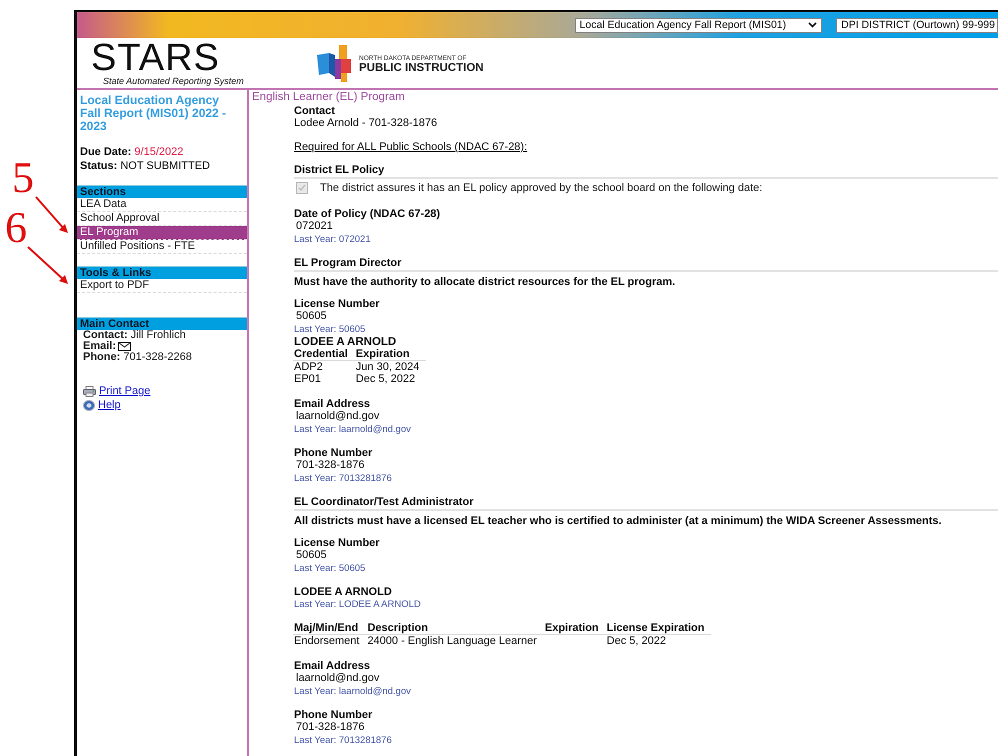 This screenshot has height=756, width=998. What do you see at coordinates (385, 379) in the screenshot?
I see `table-cell-text: Dec 5, 2022` at bounding box center [385, 379].